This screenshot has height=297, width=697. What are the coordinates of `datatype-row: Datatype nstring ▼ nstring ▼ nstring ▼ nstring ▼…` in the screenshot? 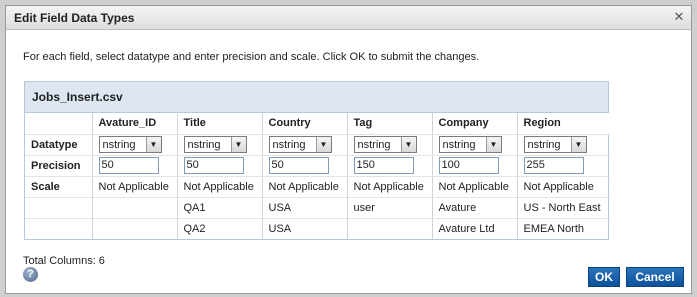 It's located at (317, 145).